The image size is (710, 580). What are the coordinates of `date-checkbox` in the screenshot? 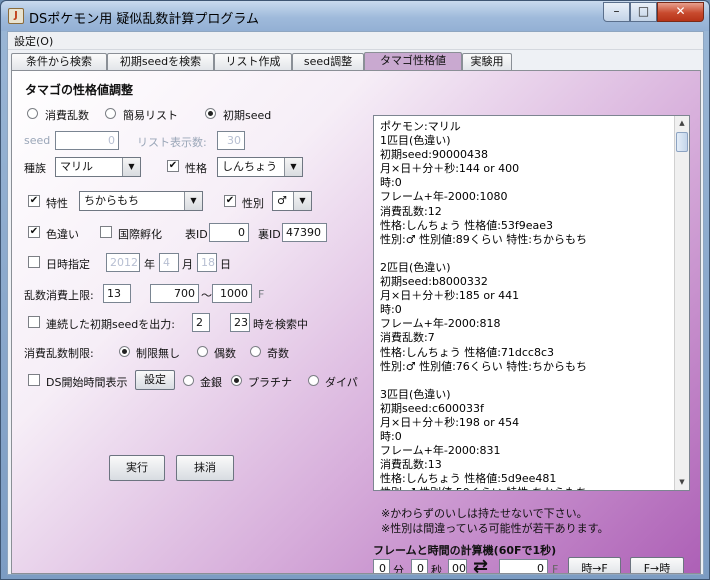 It's located at (34, 262).